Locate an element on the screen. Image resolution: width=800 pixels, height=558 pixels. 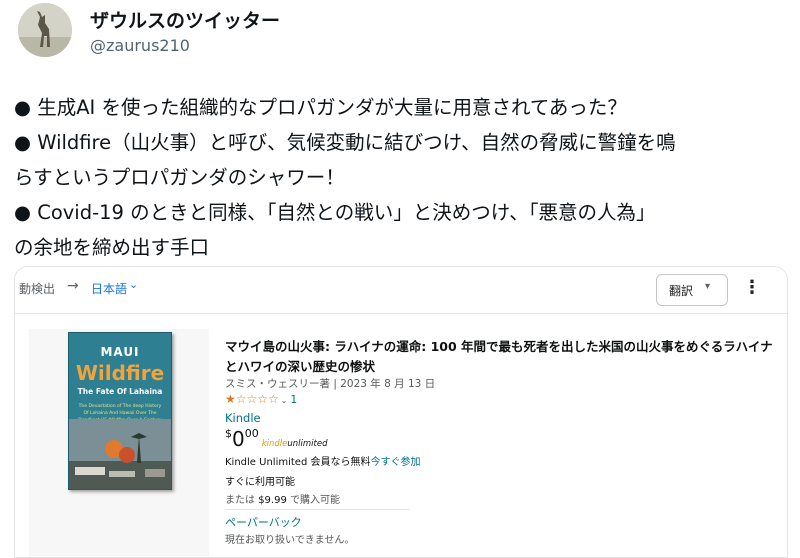
ku-text: Kindle Unlimited 会員なら無料 is located at coordinates (298, 462).